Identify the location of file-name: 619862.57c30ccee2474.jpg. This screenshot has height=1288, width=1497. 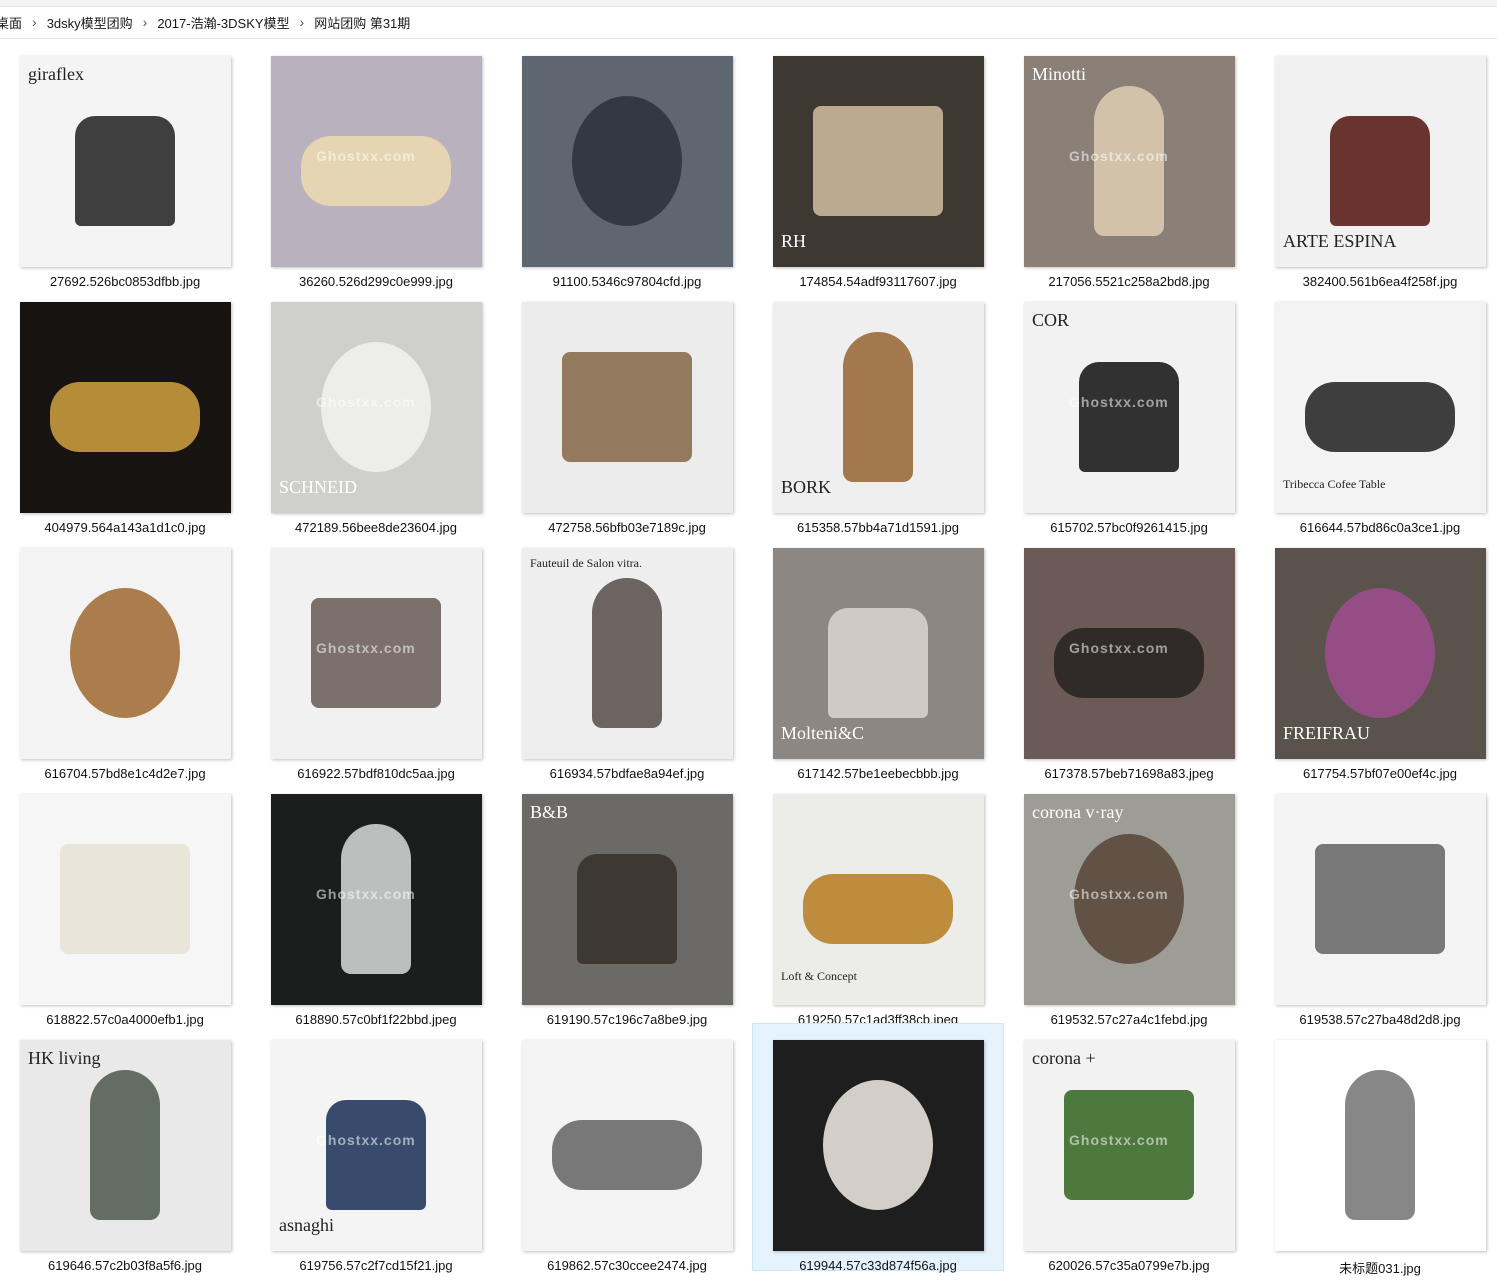
(627, 1265).